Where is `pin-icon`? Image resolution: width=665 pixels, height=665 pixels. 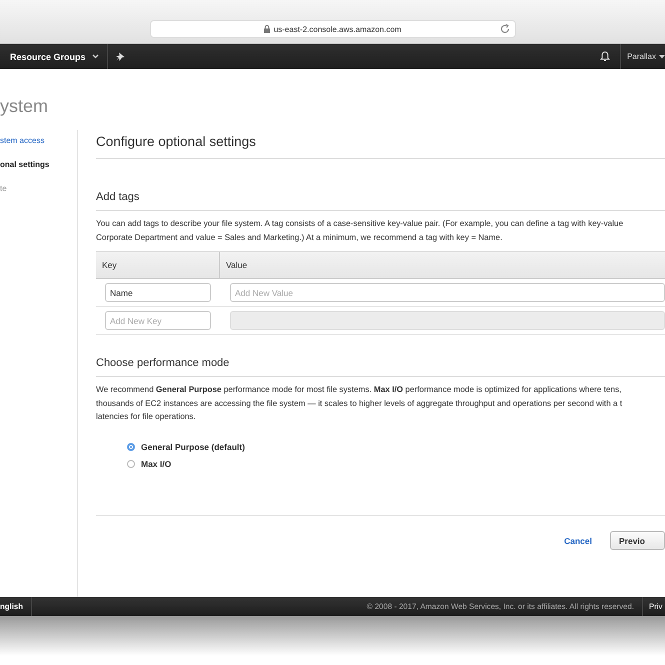 pin-icon is located at coordinates (120, 57).